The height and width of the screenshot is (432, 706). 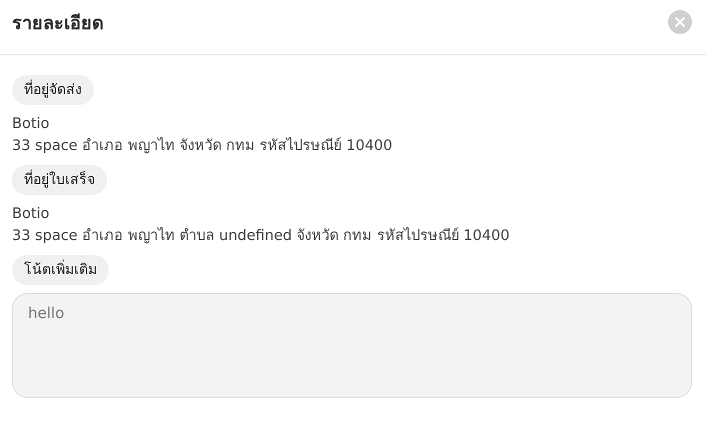 What do you see at coordinates (261, 236) in the screenshot?
I see `address-text: 33 space อำเภอ พญาไท ตำบล undefined จังหวัด กทม รหัสไปรษณีย์ 10400` at bounding box center [261, 236].